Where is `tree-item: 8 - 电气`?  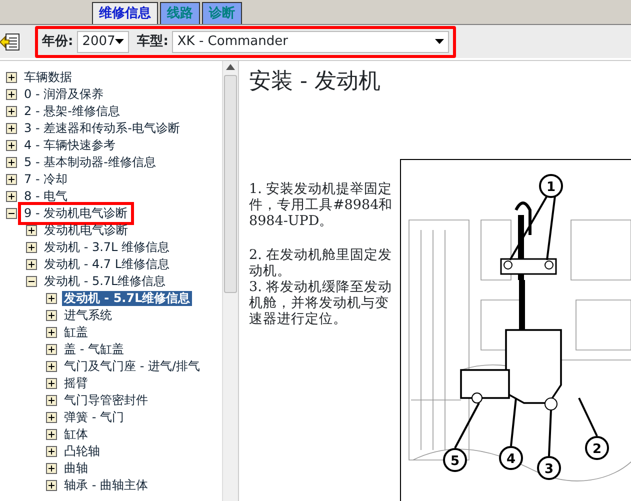 tree-item: 8 - 电气 is located at coordinates (46, 196).